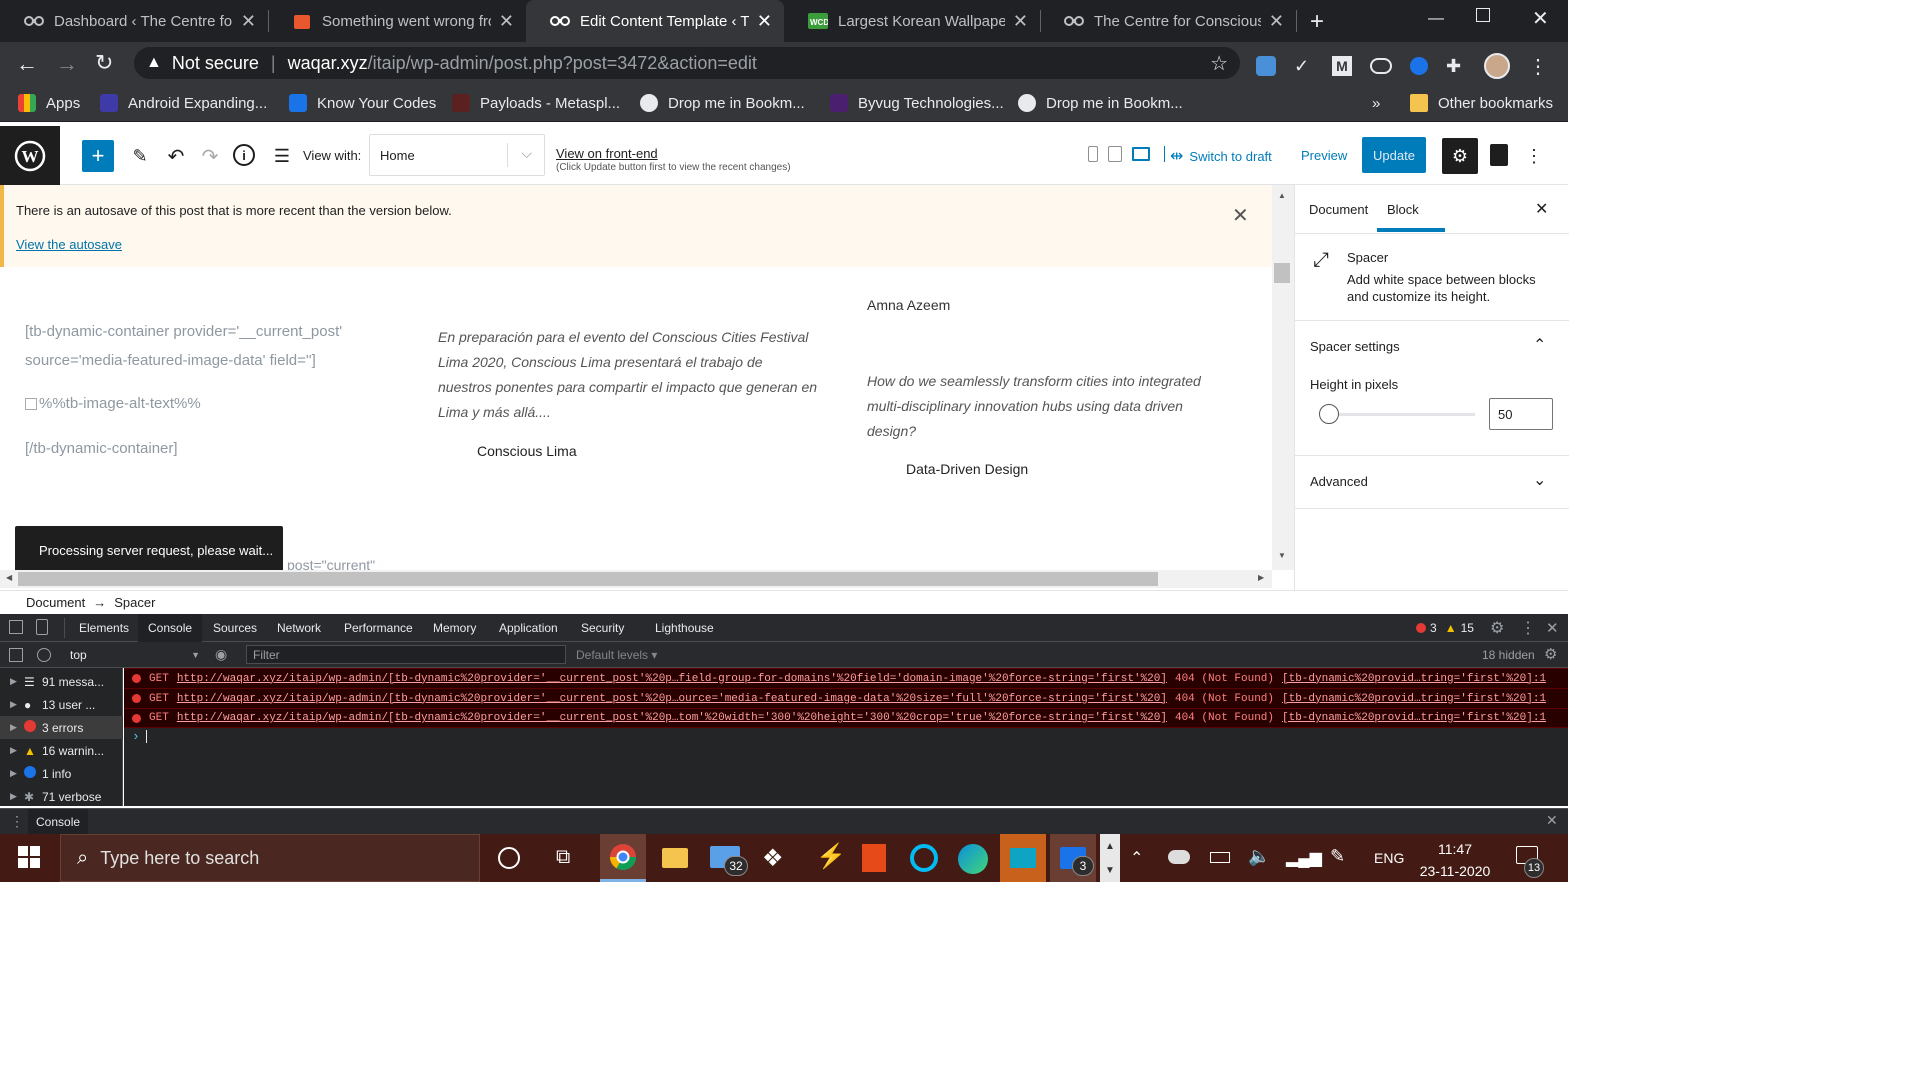 The width and height of the screenshot is (1920, 1080). What do you see at coordinates (9, 577) in the screenshot?
I see `scroll-left-arrow: ◀` at bounding box center [9, 577].